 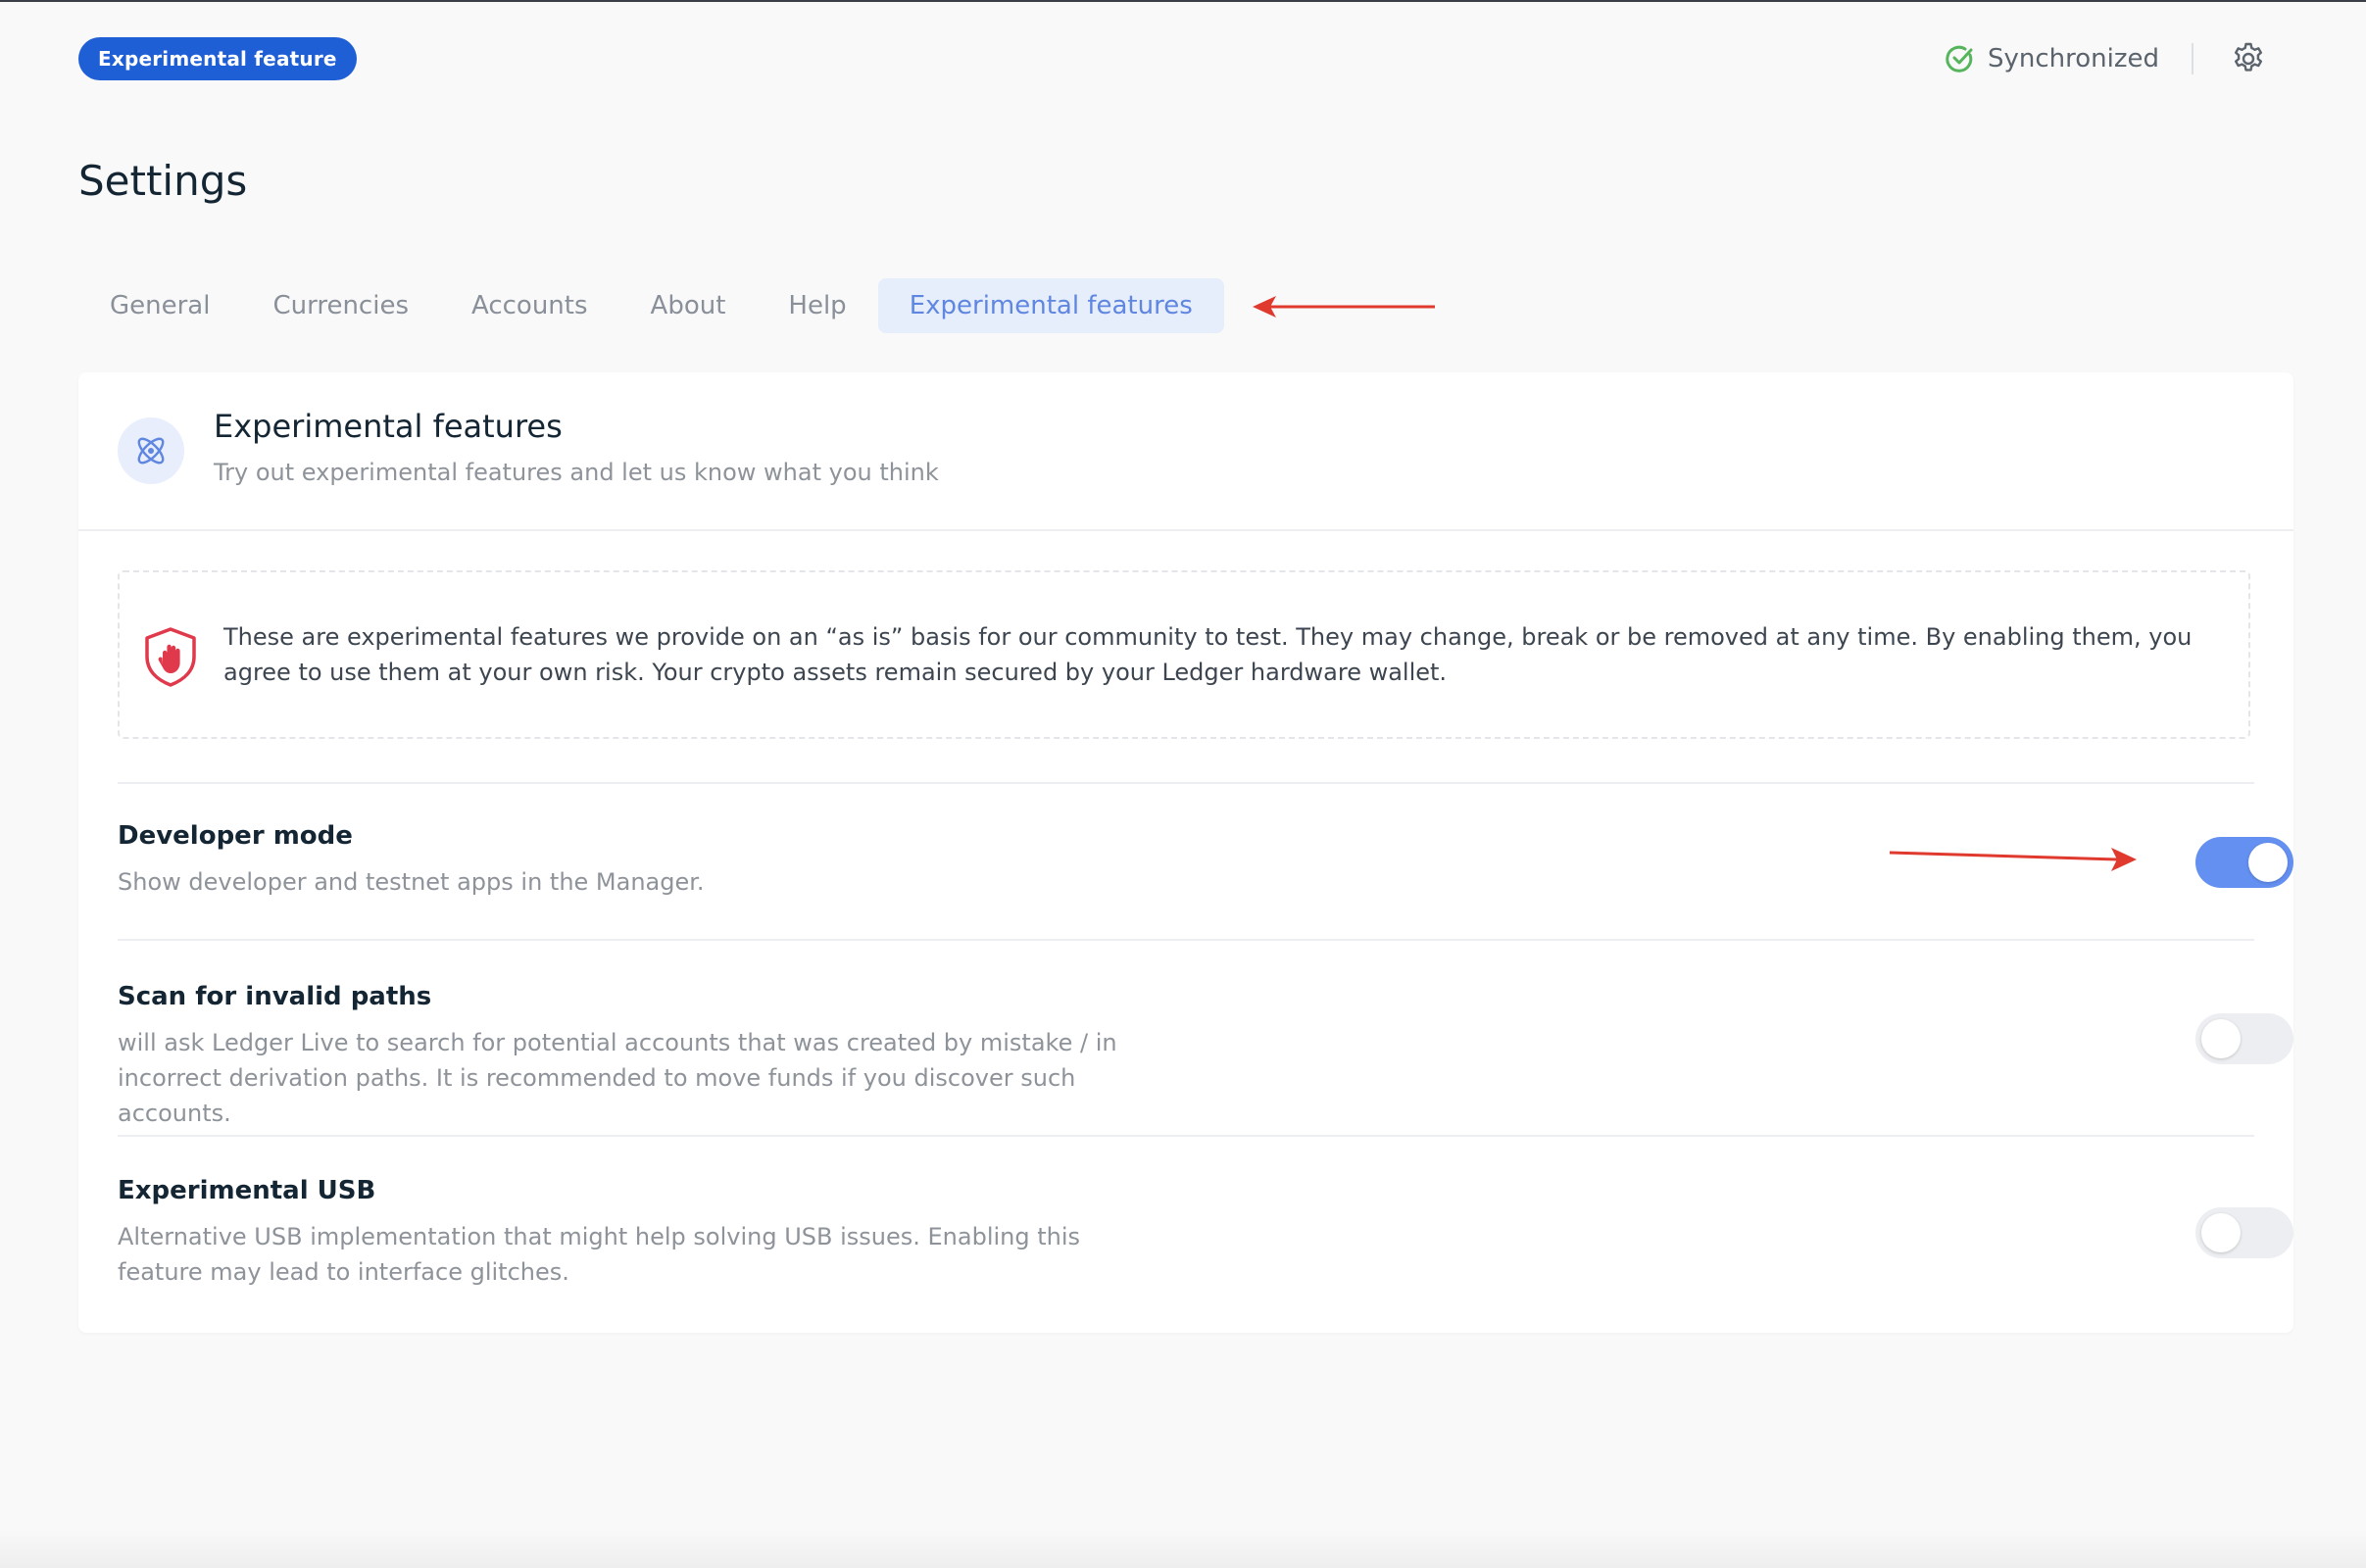 I want to click on bottom-edge, so click(x=1183, y=1548).